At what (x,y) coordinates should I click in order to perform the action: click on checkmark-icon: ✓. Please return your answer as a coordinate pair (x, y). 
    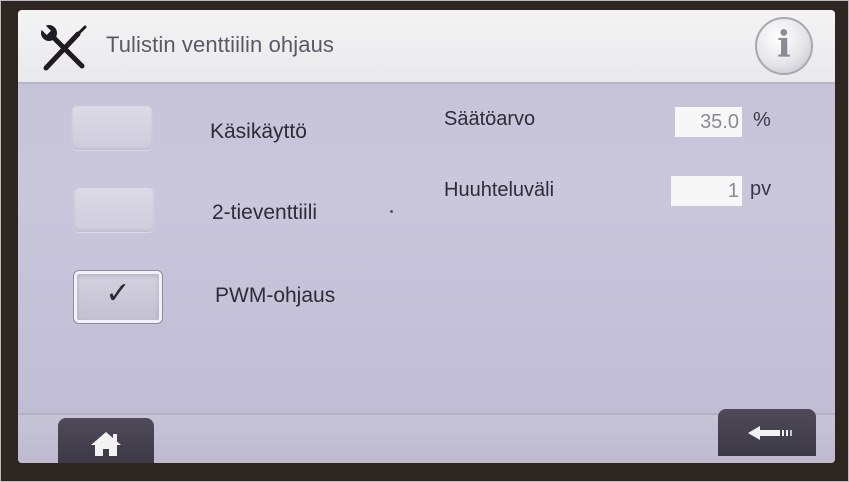
    Looking at the image, I should click on (118, 293).